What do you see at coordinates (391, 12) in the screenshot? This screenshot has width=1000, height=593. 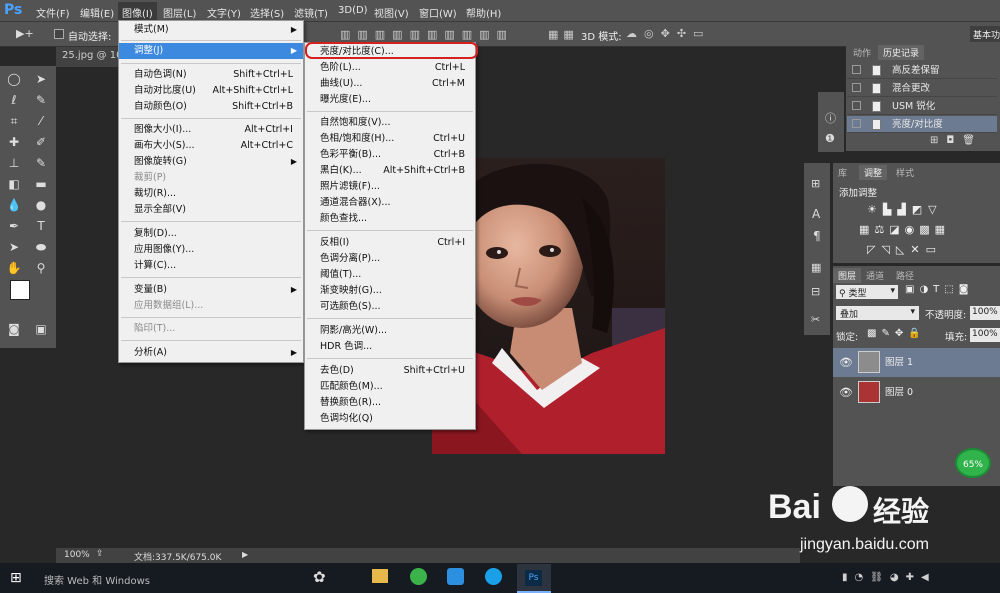 I see `menu-view: 视图(V)` at bounding box center [391, 12].